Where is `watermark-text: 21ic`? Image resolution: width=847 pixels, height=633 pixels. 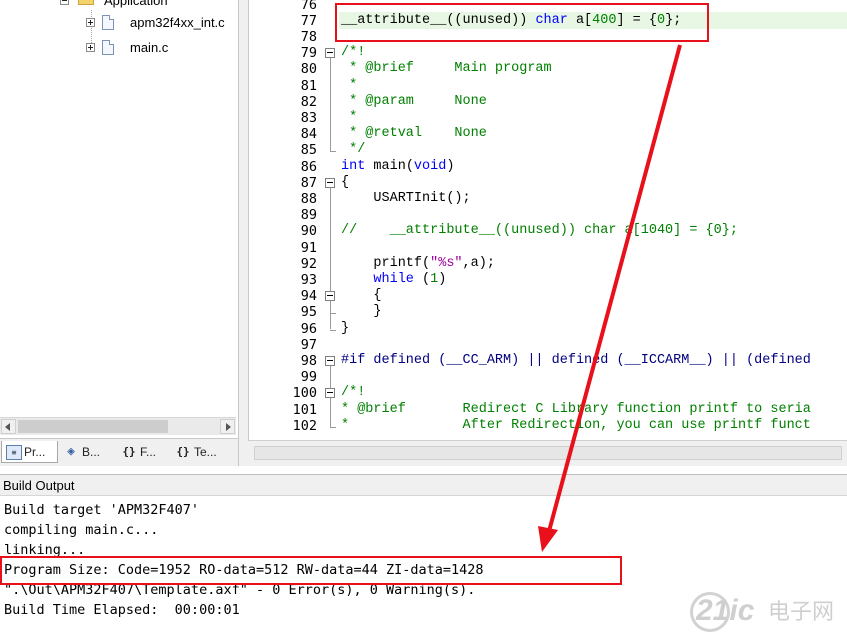 watermark-text: 21ic is located at coordinates (725, 610).